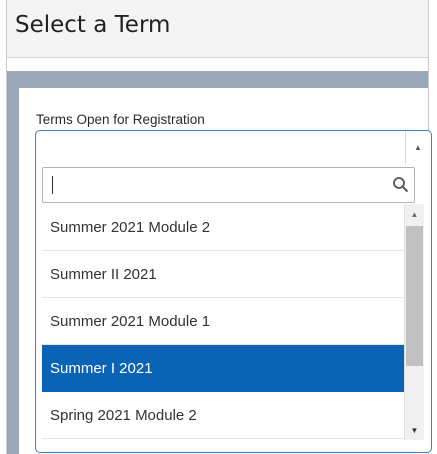 This screenshot has height=454, width=437. What do you see at coordinates (414, 296) in the screenshot?
I see `scroll-thumb` at bounding box center [414, 296].